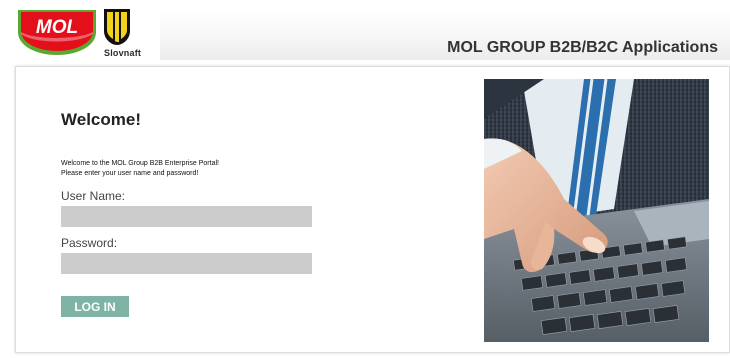 This screenshot has width=730, height=358. I want to click on mol-logo-text: MOL, so click(57, 27).